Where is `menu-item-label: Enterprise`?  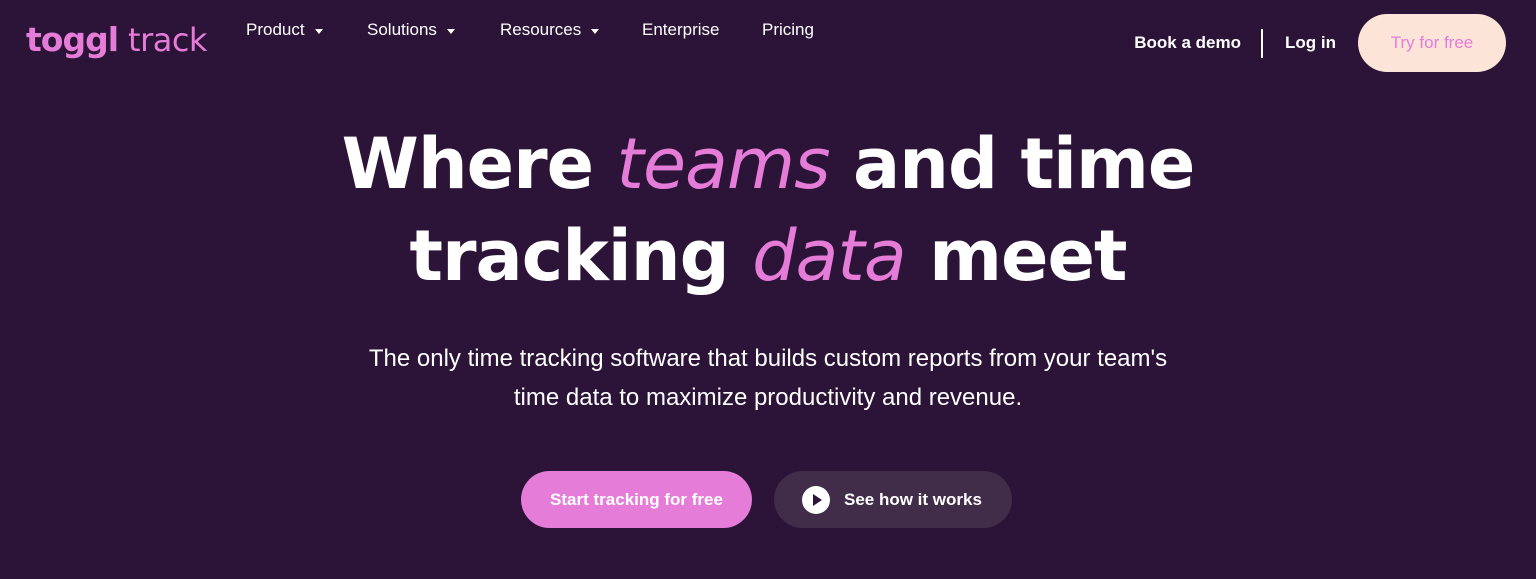
menu-item-label: Enterprise is located at coordinates (681, 29).